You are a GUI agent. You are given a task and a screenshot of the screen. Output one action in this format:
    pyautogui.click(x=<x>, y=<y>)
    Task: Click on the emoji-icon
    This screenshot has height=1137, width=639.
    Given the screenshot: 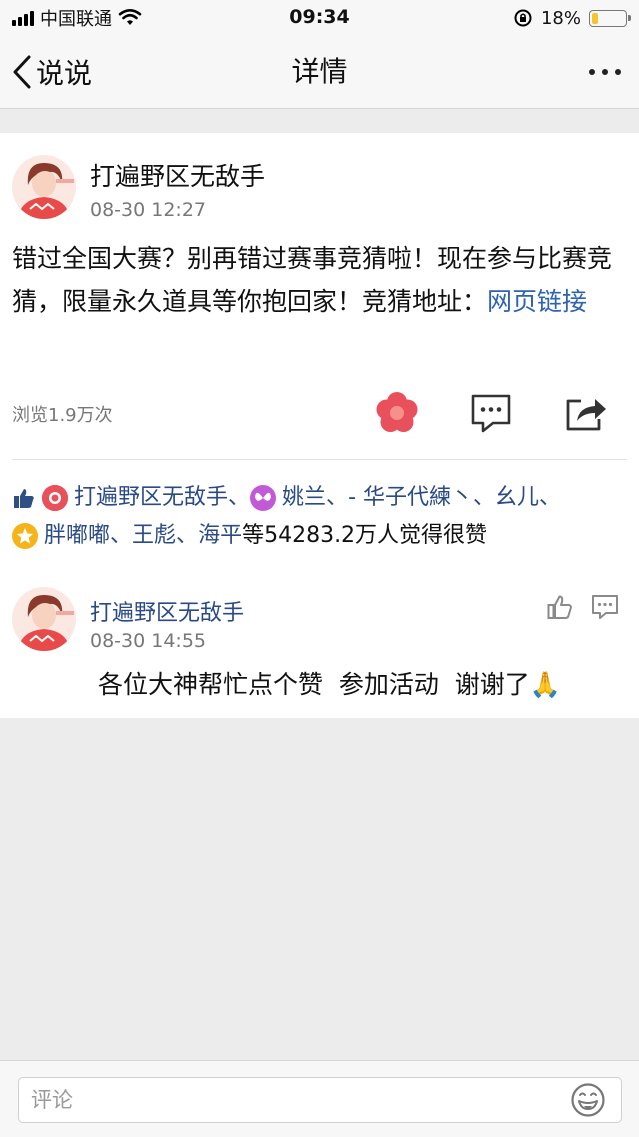 What is the action you would take?
    pyautogui.click(x=588, y=1100)
    